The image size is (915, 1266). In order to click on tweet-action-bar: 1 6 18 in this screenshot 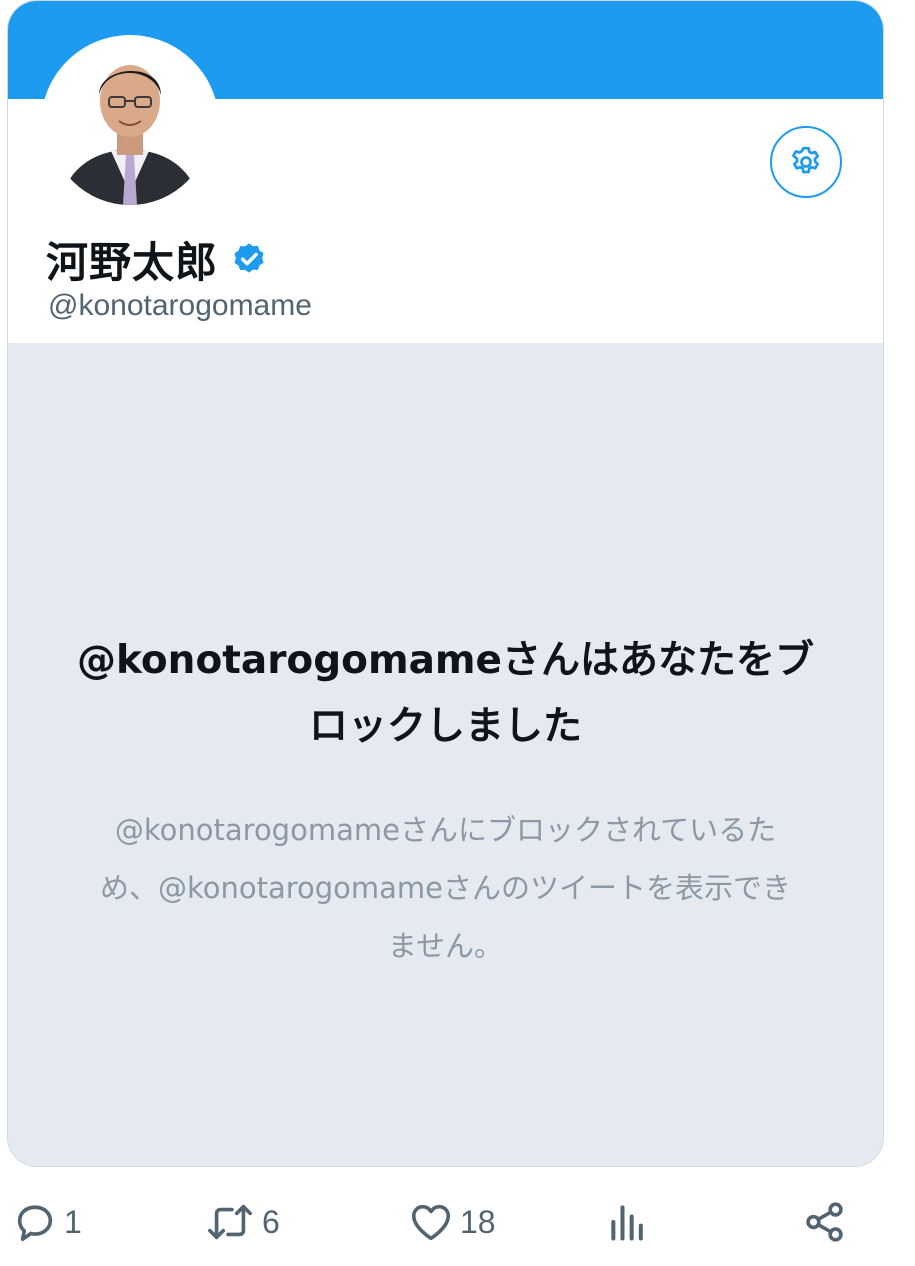, I will do `click(457, 1222)`.